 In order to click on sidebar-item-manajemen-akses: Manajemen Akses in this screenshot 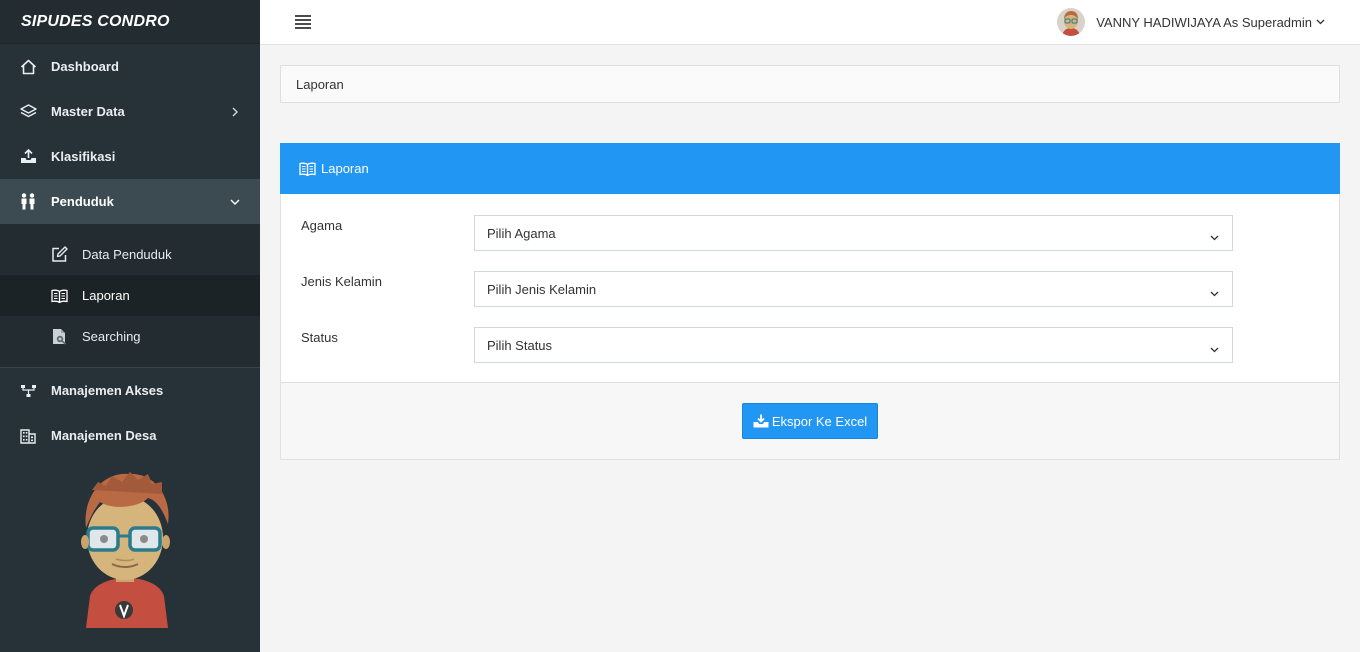, I will do `click(130, 390)`.